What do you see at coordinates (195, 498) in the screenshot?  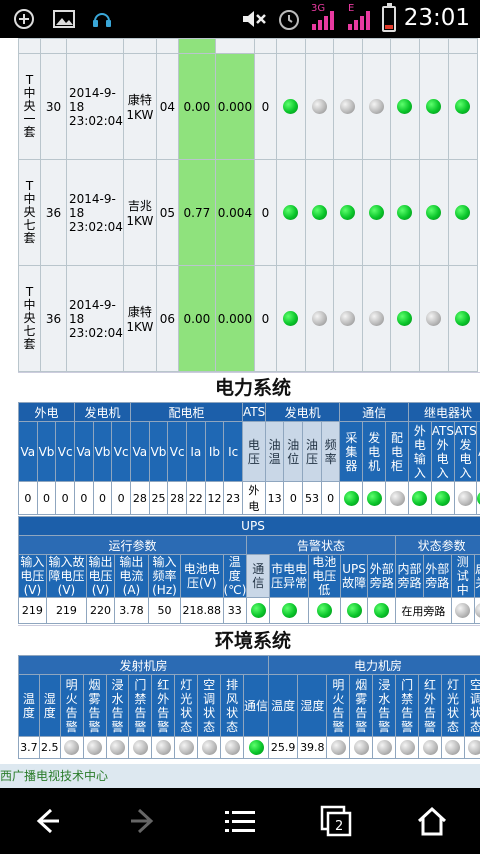 I see `power-value-cell: 22` at bounding box center [195, 498].